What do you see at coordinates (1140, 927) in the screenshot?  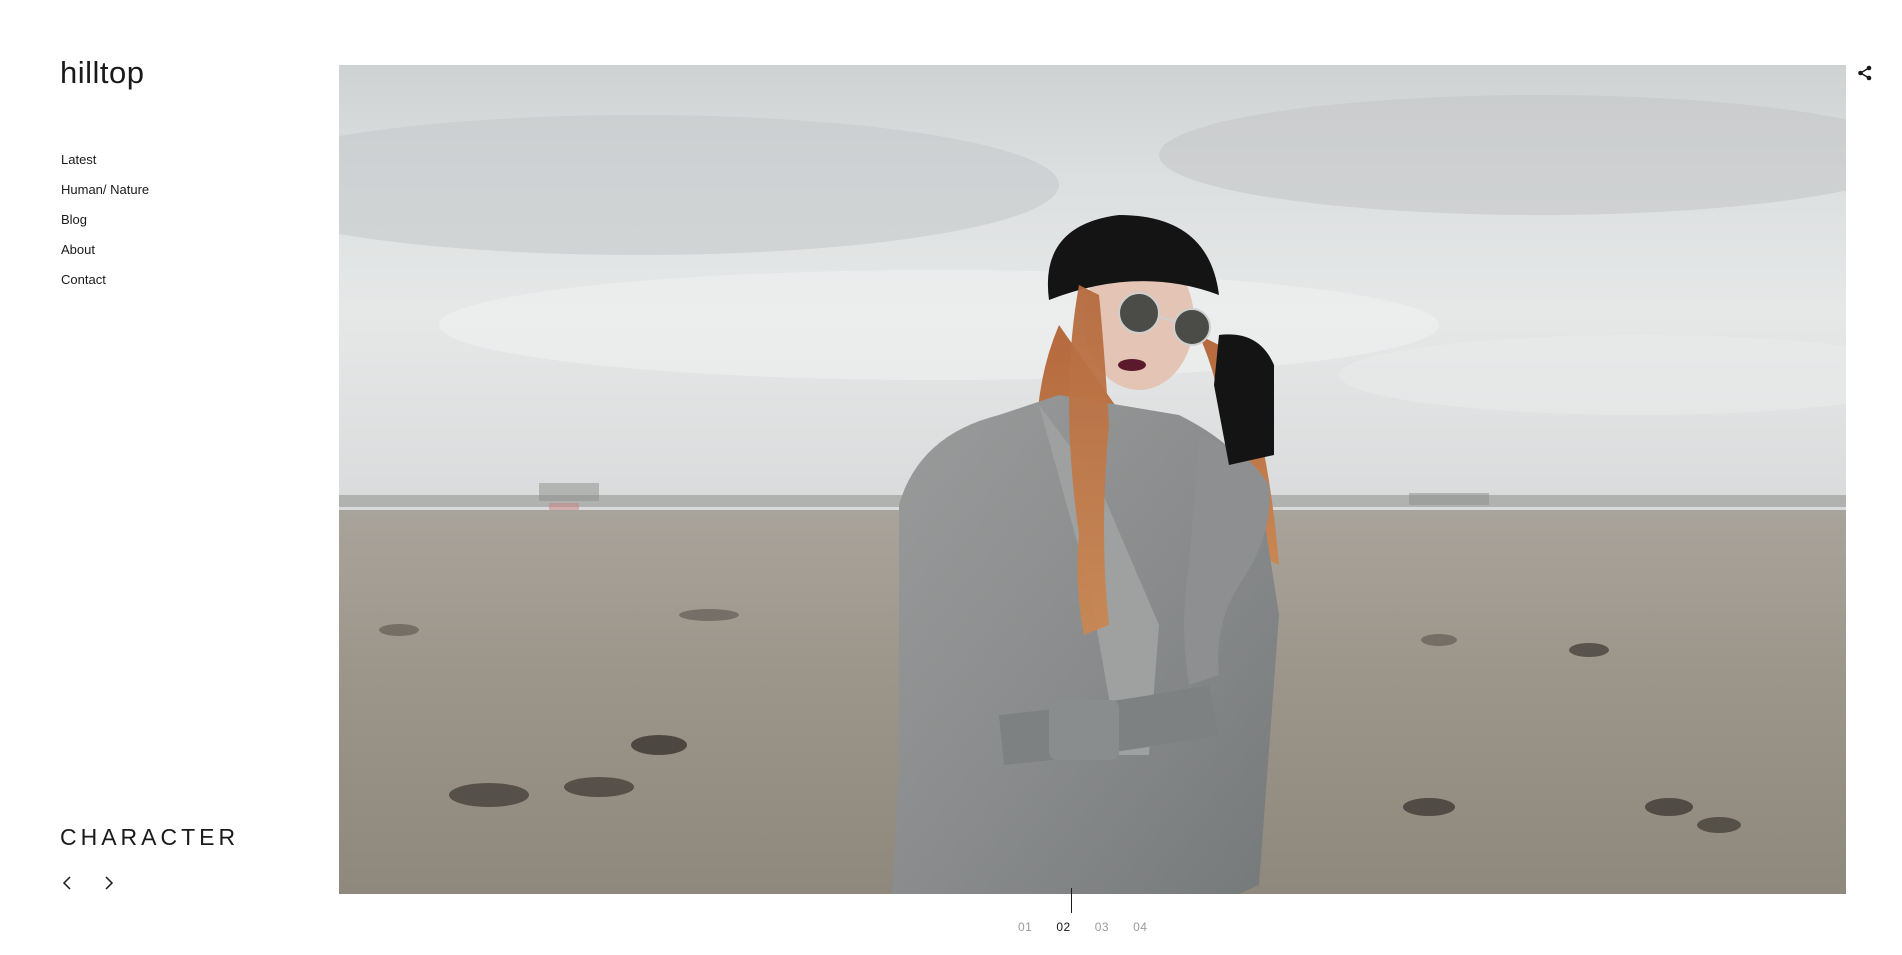 I see `pager-item-04: 04` at bounding box center [1140, 927].